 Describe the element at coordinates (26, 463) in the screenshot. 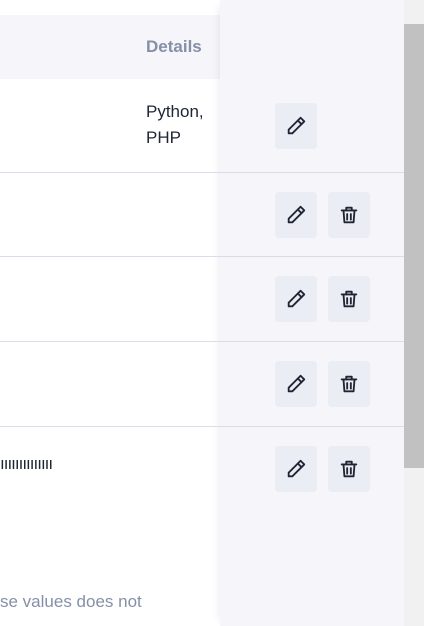

I see `cell-text-row-5: ıııııııııııııı` at that location.